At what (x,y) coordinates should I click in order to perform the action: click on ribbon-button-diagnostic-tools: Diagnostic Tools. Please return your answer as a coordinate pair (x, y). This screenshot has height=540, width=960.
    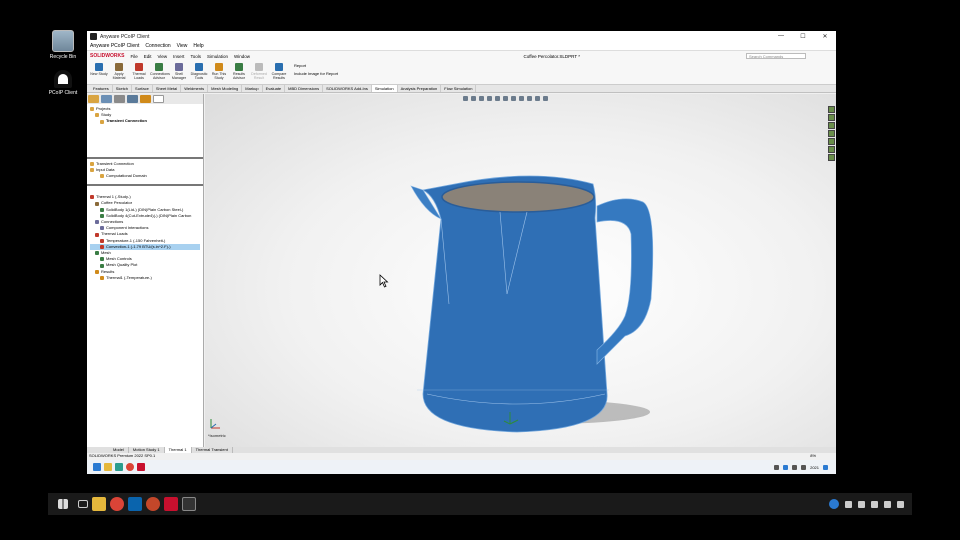
    Looking at the image, I should click on (199, 71).